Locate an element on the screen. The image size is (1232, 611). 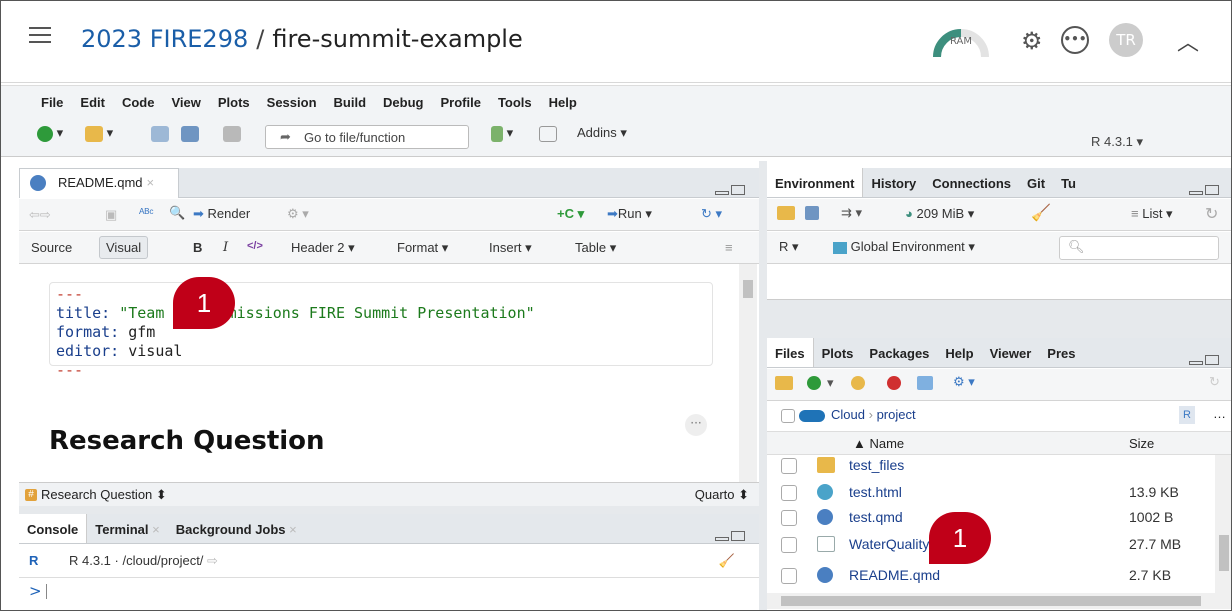
addins-menu: Addins ▾ is located at coordinates (602, 136).